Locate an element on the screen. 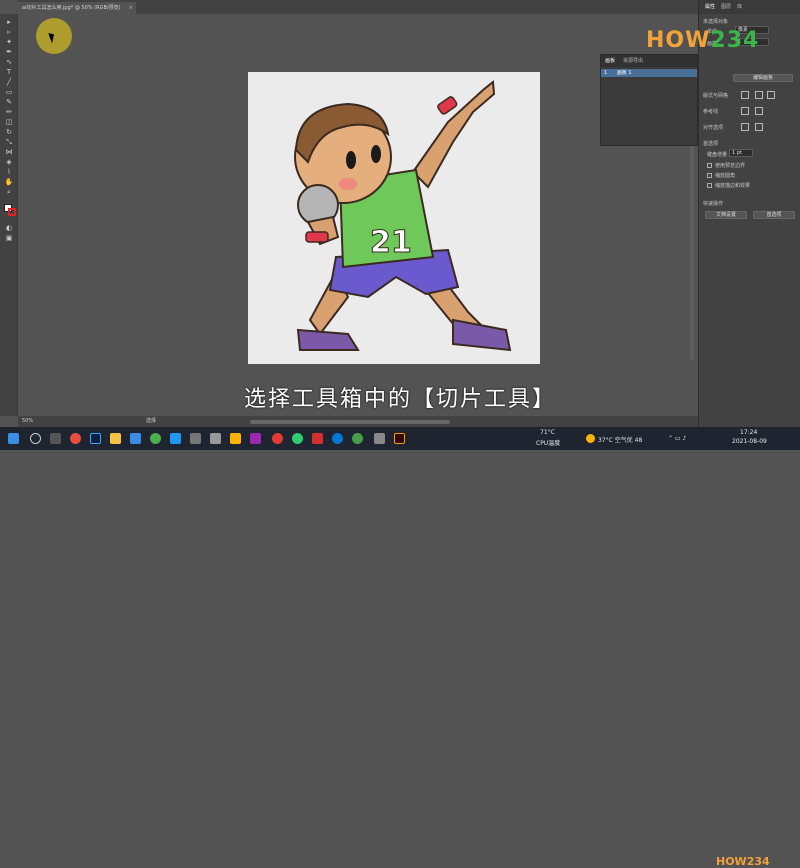 This screenshot has height=868, width=800. horizontal-scrollbar is located at coordinates (350, 422).